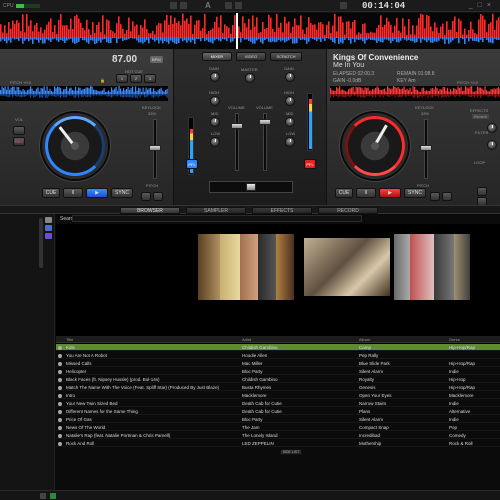 The width and height of the screenshot is (500, 500). I want to click on left-pitch-plus, so click(158, 196).